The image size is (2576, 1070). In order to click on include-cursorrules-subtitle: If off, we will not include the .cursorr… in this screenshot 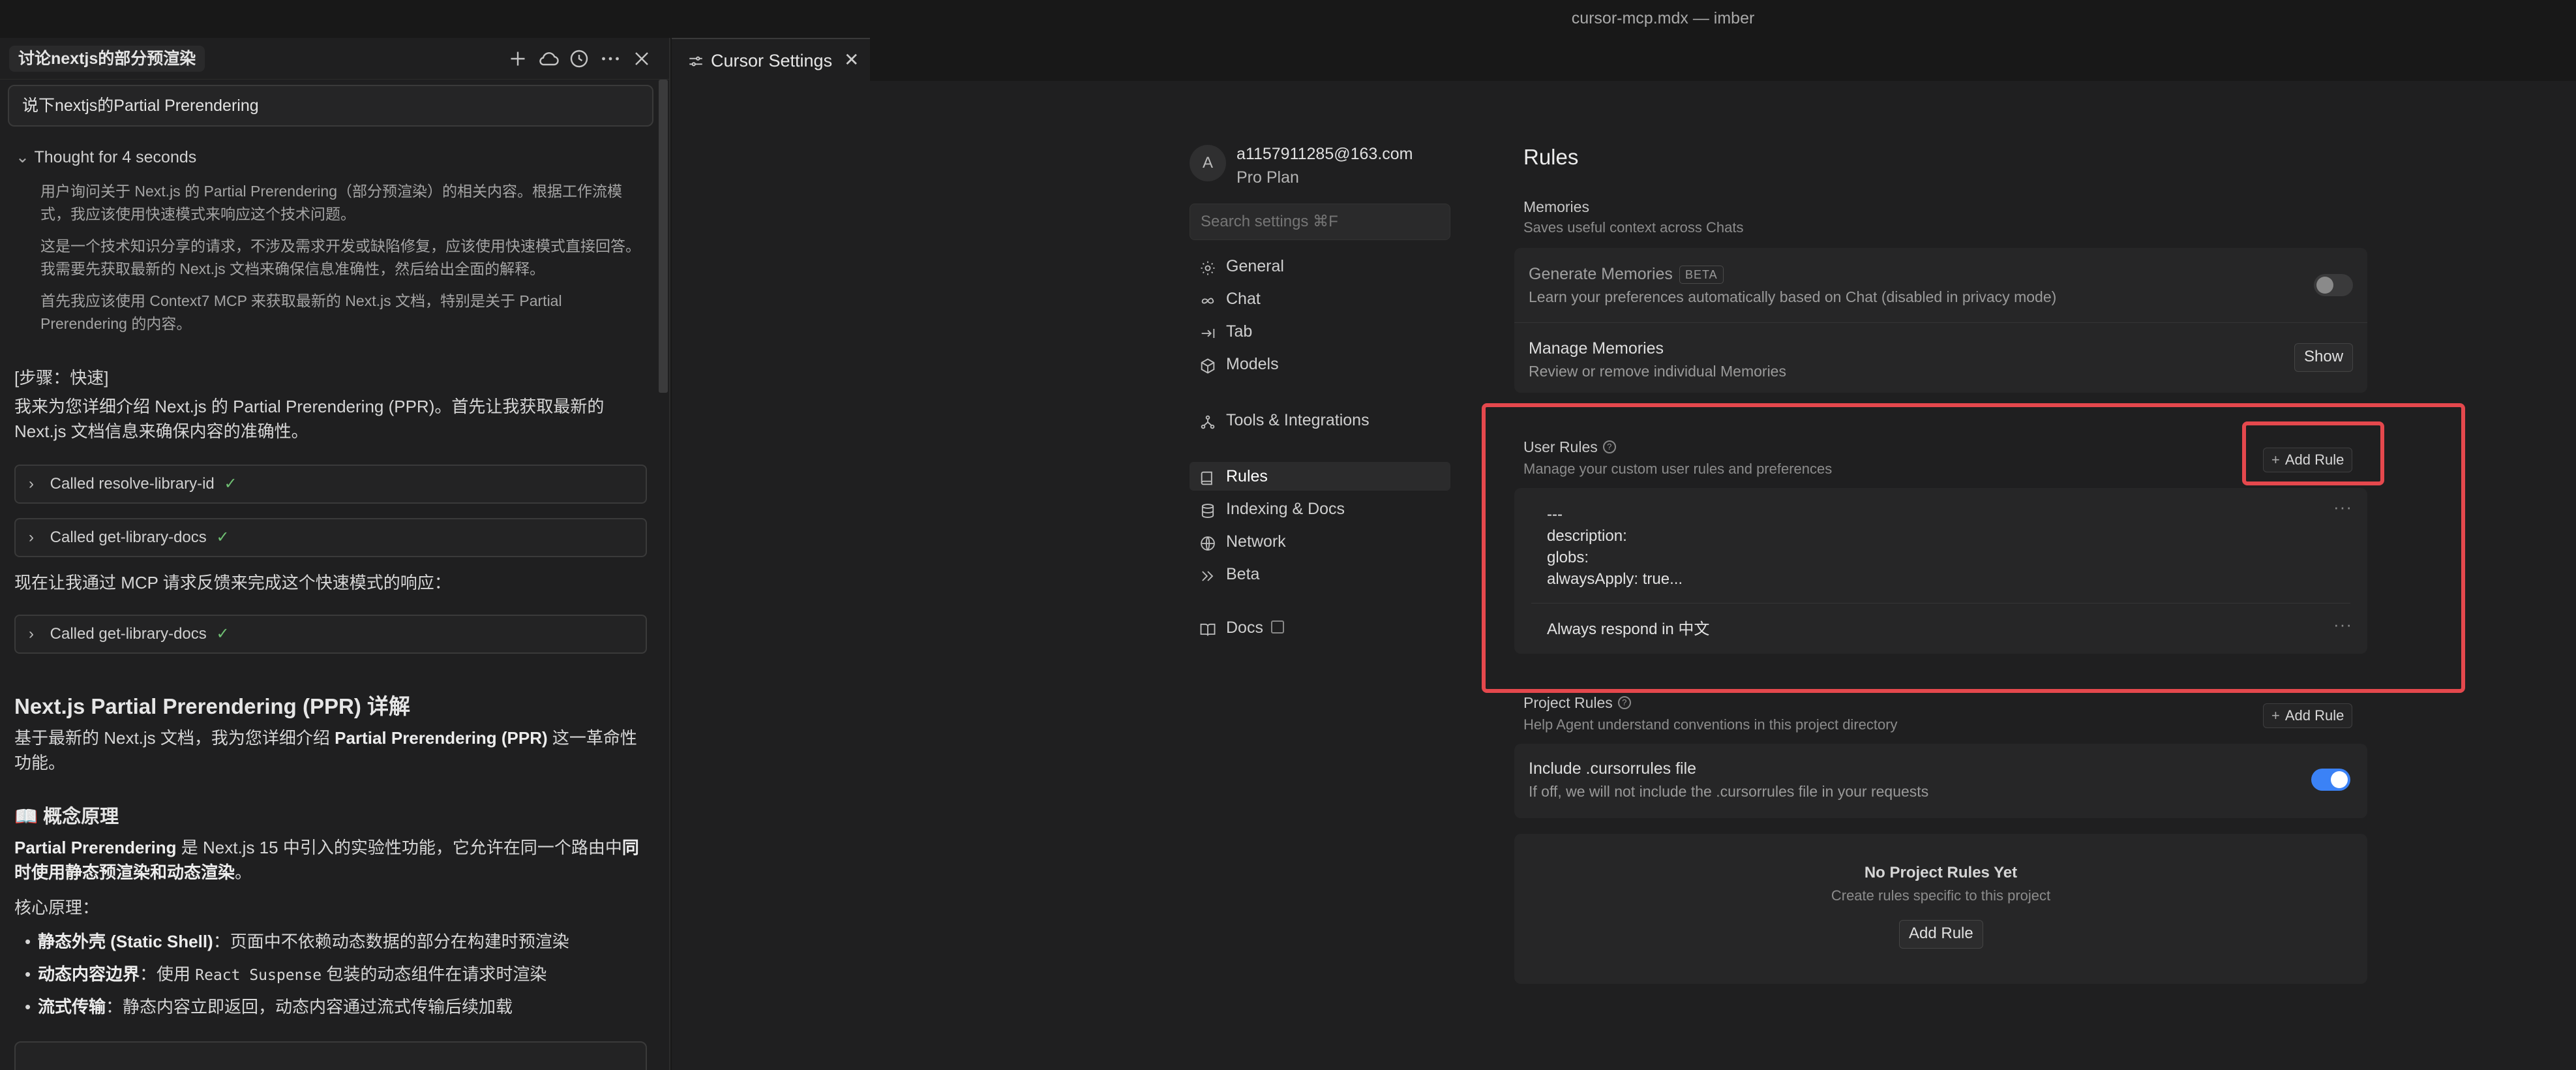, I will do `click(1729, 791)`.